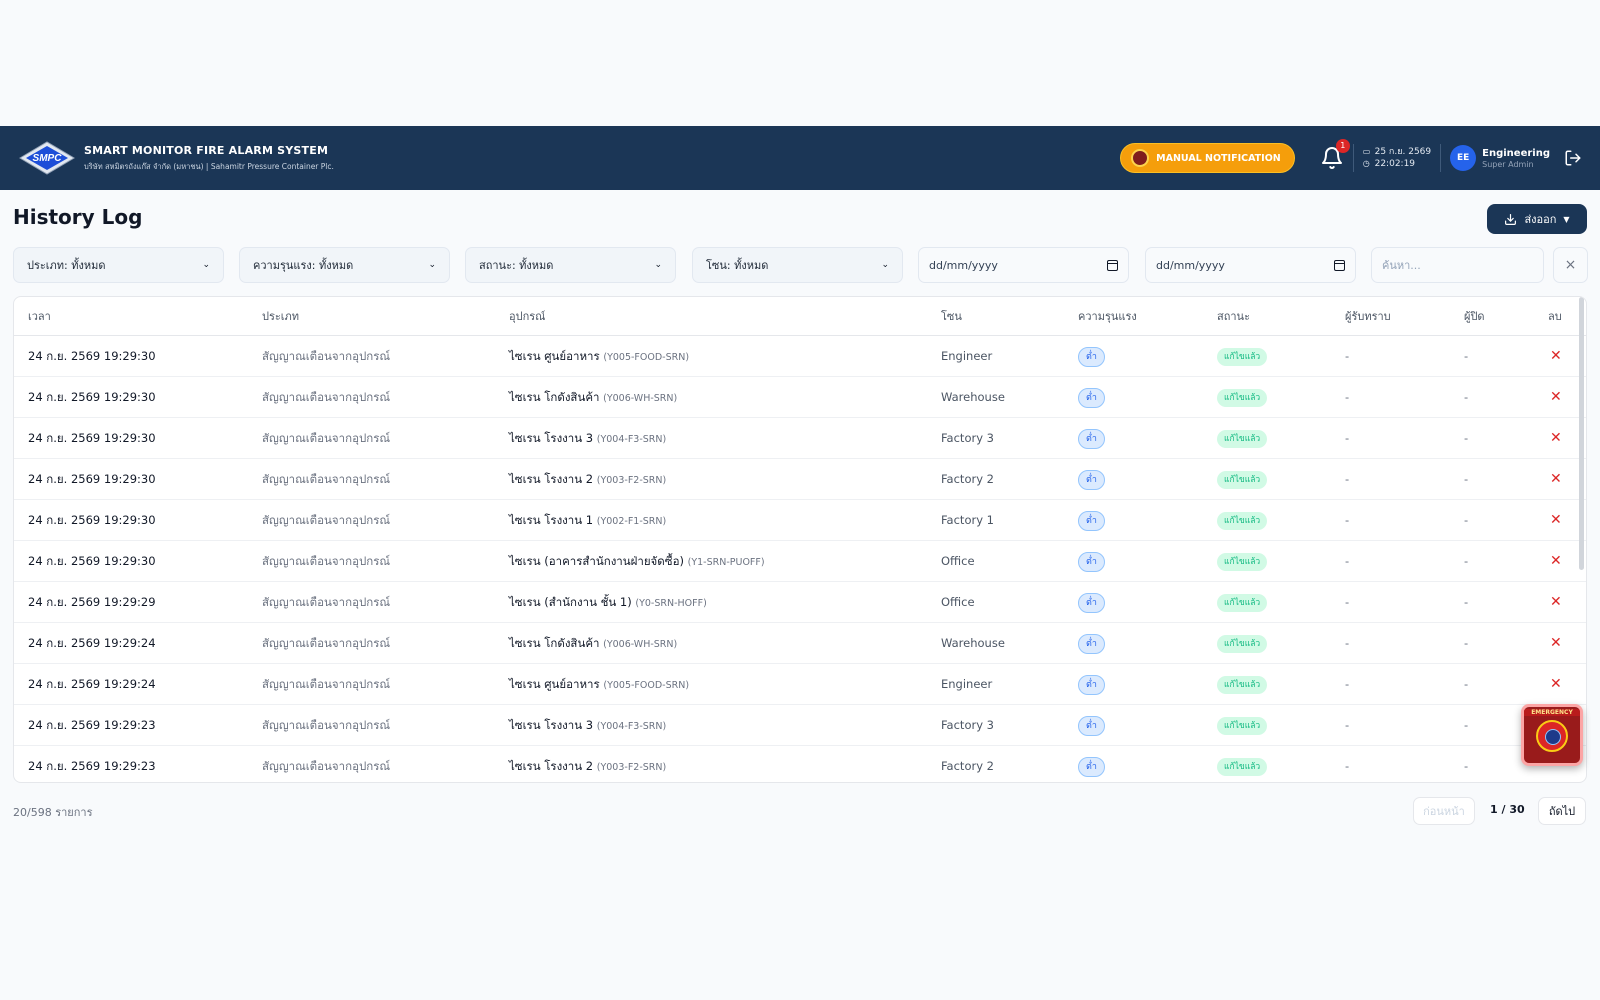 The height and width of the screenshot is (1000, 1600). I want to click on export-button: ส่งออก ▼, so click(1537, 219).